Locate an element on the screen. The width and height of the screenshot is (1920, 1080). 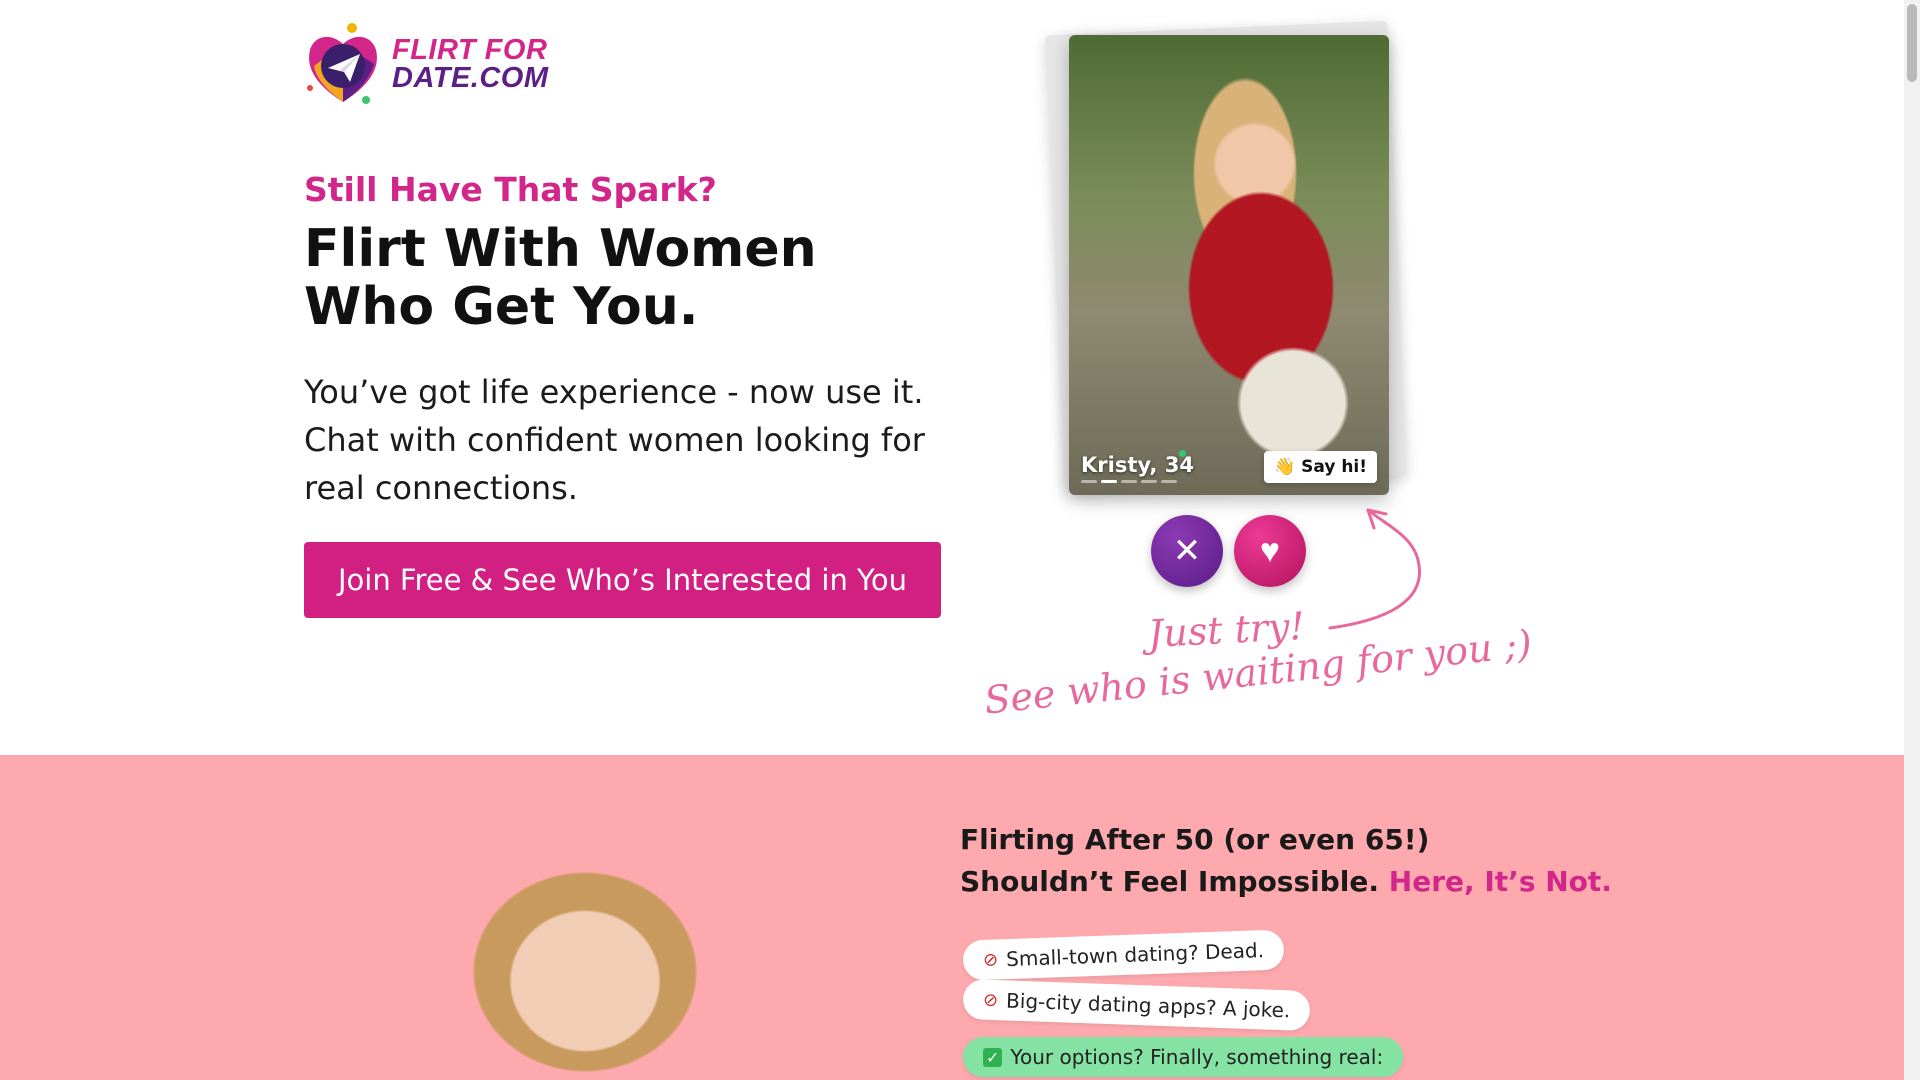
hero-eyebrow: Still Have That Spark? is located at coordinates (510, 189).